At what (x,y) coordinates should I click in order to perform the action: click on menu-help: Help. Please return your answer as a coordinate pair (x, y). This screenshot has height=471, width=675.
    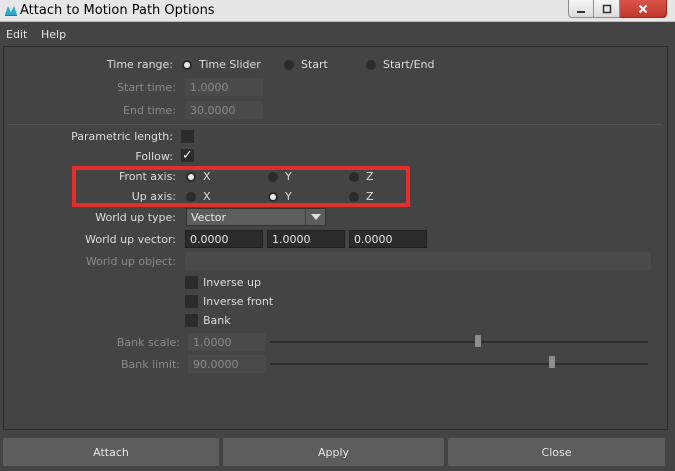
    Looking at the image, I should click on (53, 34).